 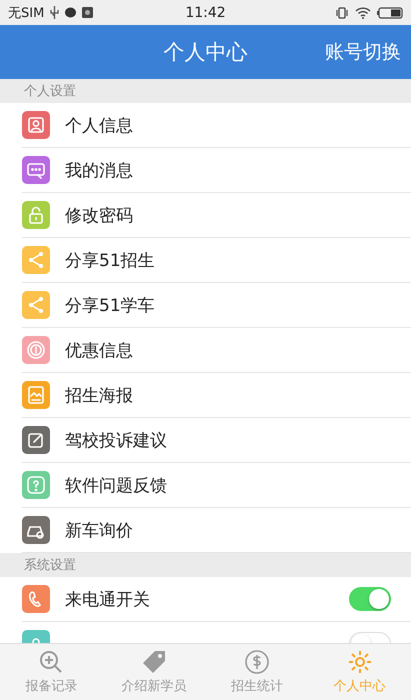 I want to click on menu-label: 驾校投诉建议, so click(x=116, y=441).